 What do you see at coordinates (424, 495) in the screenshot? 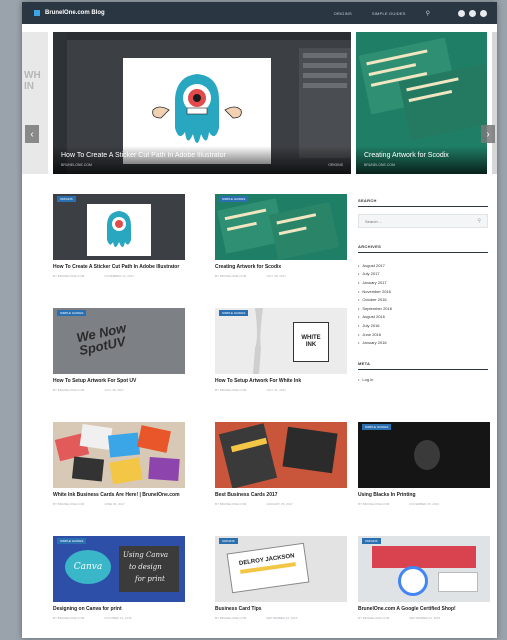
I see `post-title: Using Blacks In Printing` at bounding box center [424, 495].